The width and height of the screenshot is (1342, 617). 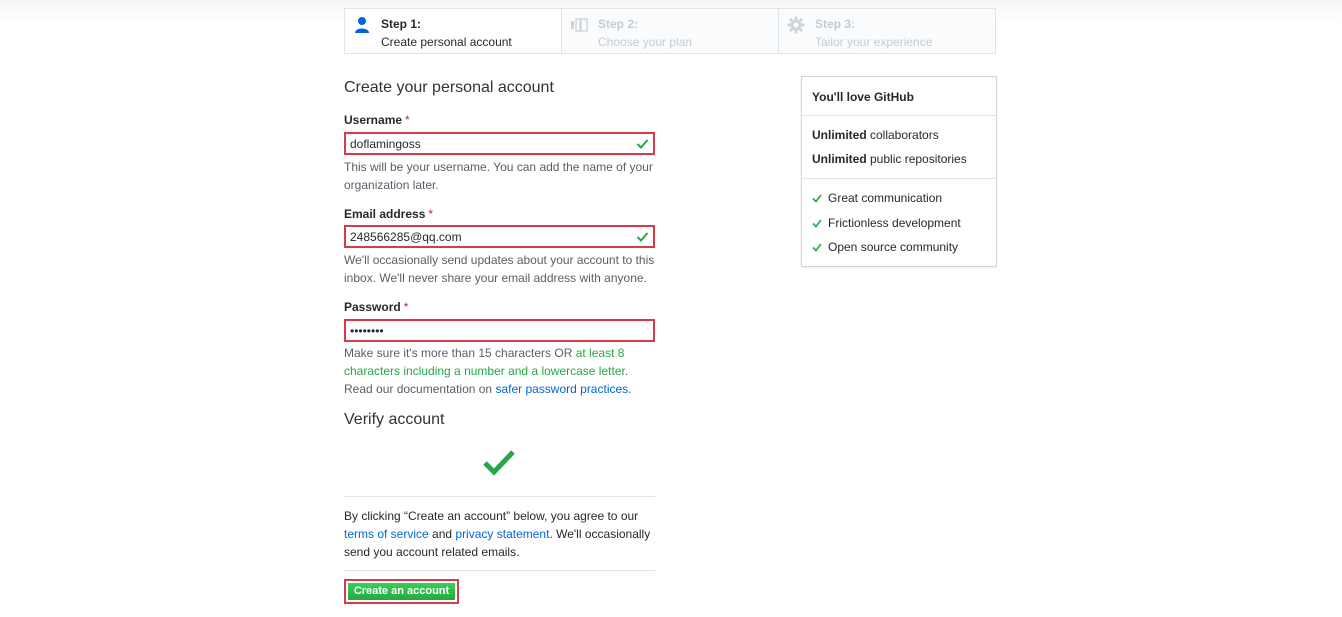 What do you see at coordinates (453, 31) in the screenshot?
I see `step-1: Step 1: Create personal account` at bounding box center [453, 31].